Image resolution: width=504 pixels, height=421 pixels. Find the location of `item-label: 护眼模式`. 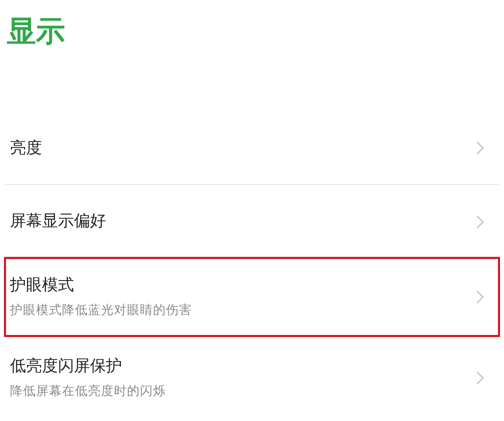

item-label: 护眼模式 is located at coordinates (42, 285).